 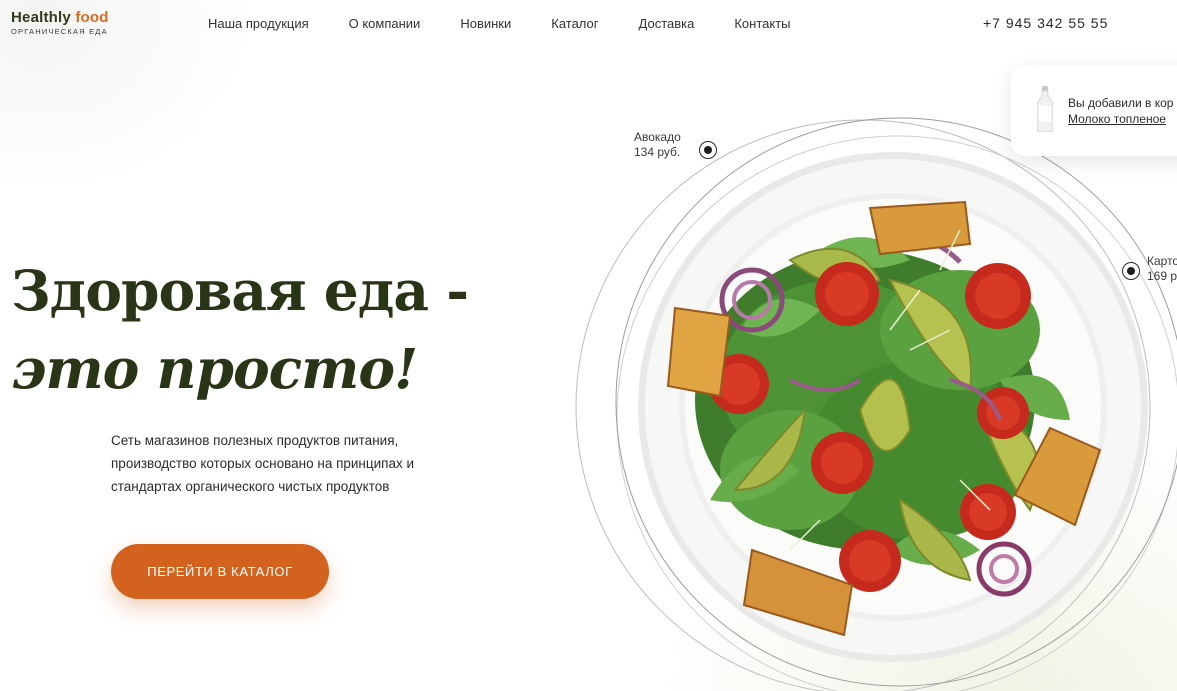 What do you see at coordinates (59, 31) in the screenshot?
I see `logo-tagline: ОРГАНИЧЕСКАЯ ЕДА` at bounding box center [59, 31].